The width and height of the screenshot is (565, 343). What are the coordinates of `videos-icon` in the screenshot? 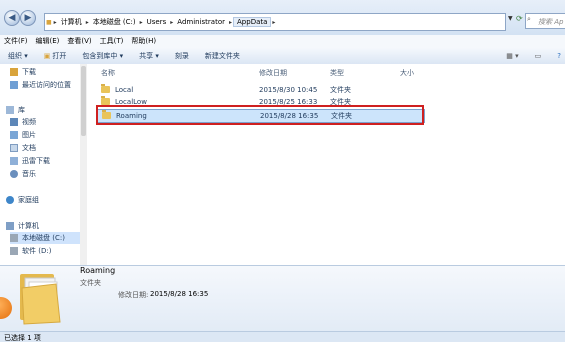 It's located at (14, 122).